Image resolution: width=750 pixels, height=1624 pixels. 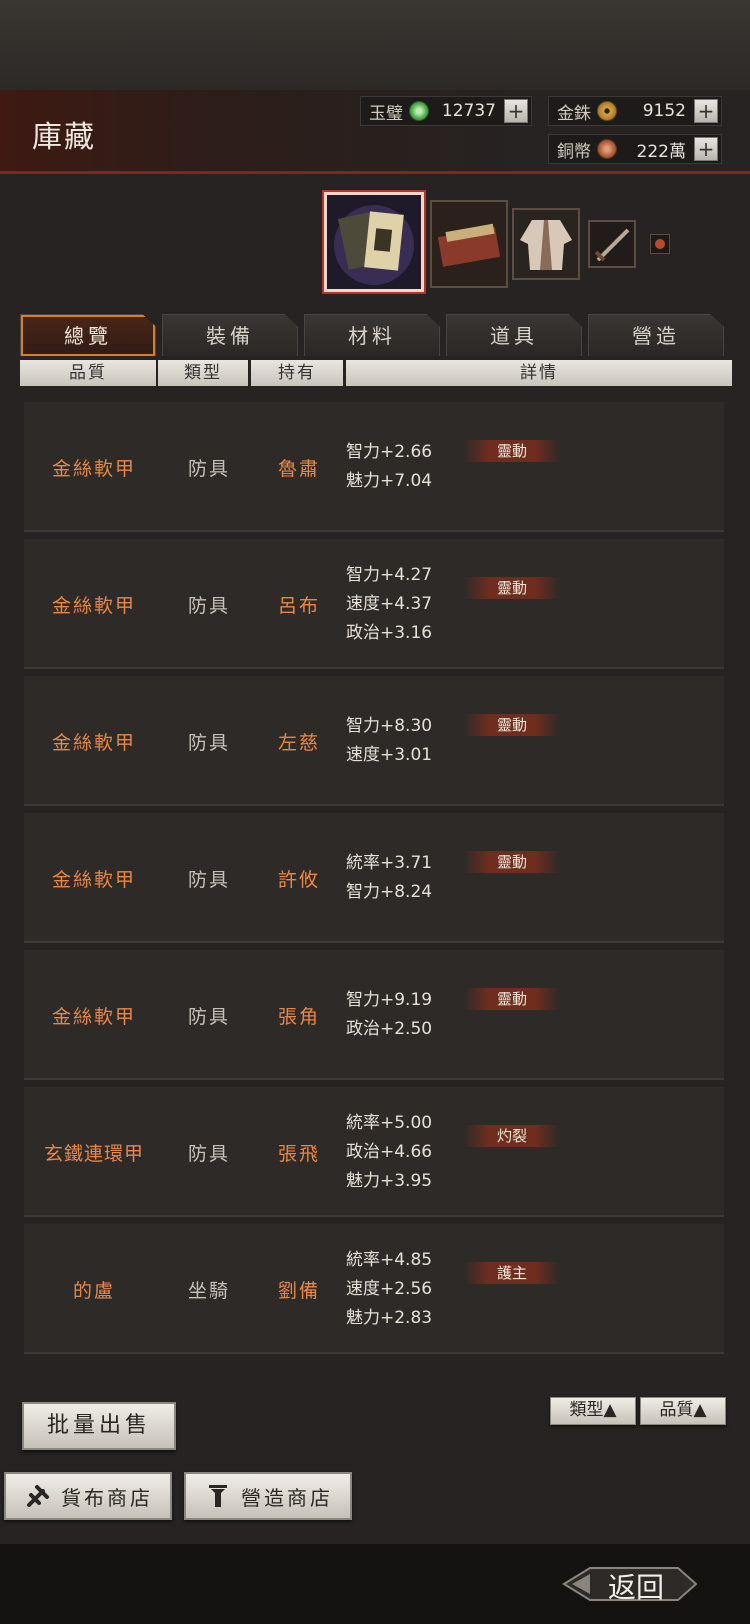 What do you see at coordinates (298, 1290) in the screenshot?
I see `item-holder: 劉備` at bounding box center [298, 1290].